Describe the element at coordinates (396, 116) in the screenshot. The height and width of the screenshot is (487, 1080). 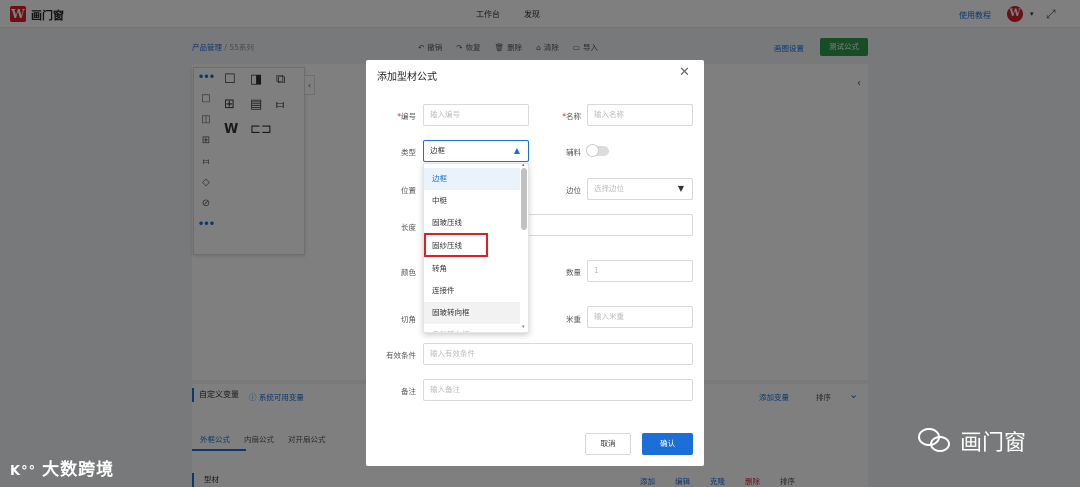
I see `code-label: *编号` at that location.